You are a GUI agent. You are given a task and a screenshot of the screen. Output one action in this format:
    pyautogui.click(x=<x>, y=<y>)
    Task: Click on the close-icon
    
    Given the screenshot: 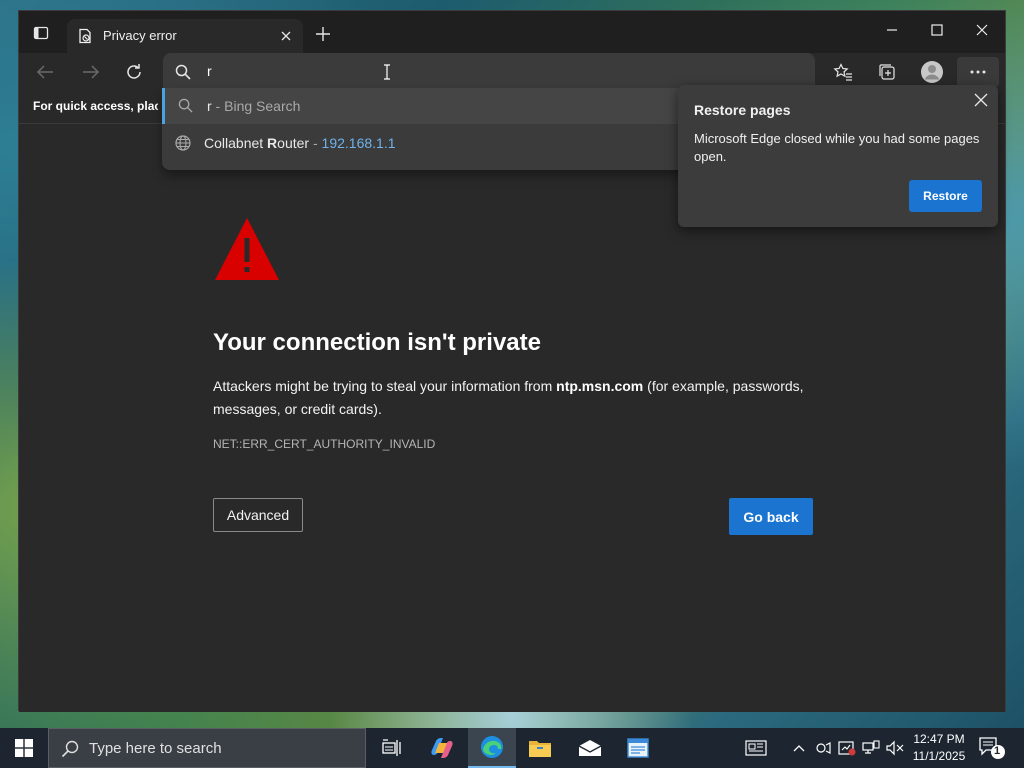 What is the action you would take?
    pyautogui.click(x=982, y=101)
    